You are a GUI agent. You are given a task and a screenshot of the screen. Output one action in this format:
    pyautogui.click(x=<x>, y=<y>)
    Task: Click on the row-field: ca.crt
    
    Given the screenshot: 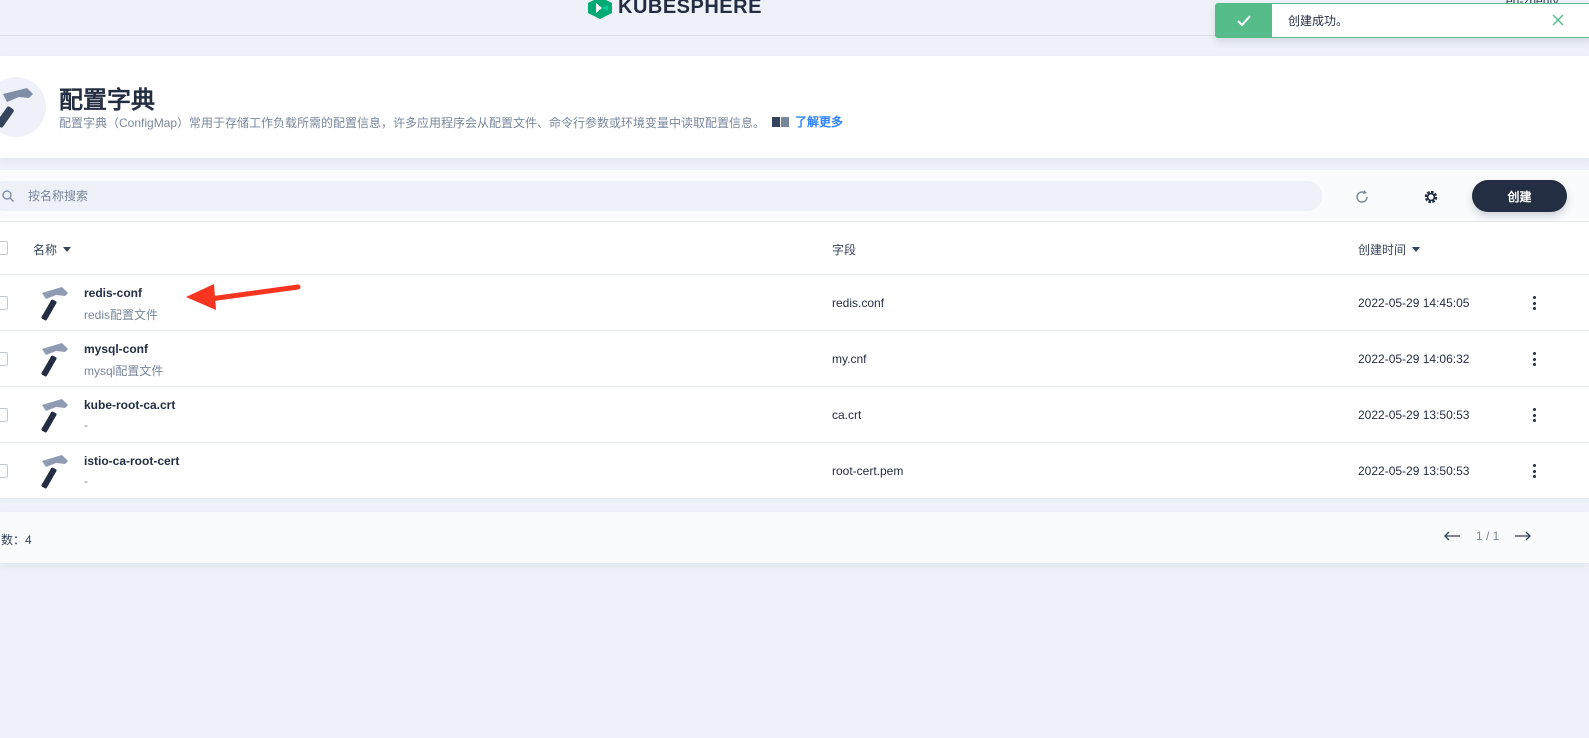 What is the action you would take?
    pyautogui.click(x=847, y=415)
    